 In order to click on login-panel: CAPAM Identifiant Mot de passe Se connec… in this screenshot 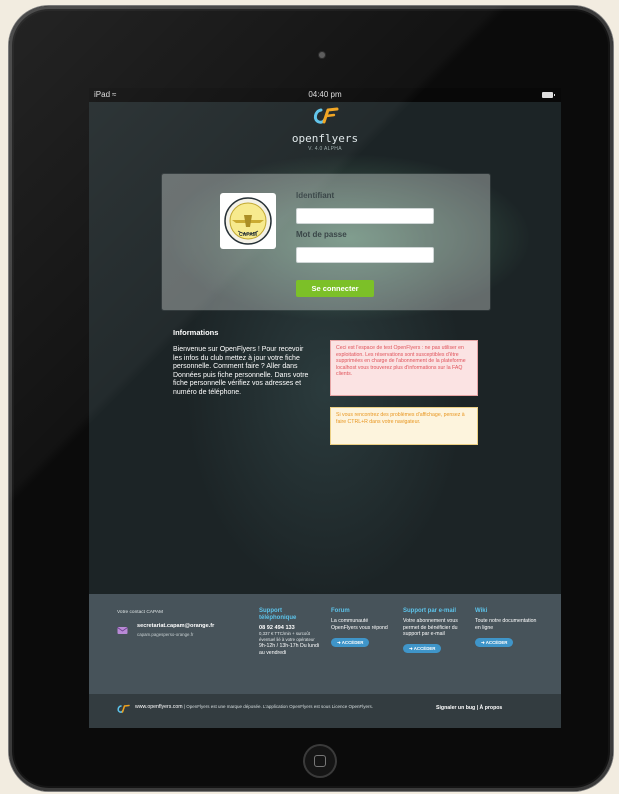, I will do `click(326, 242)`.